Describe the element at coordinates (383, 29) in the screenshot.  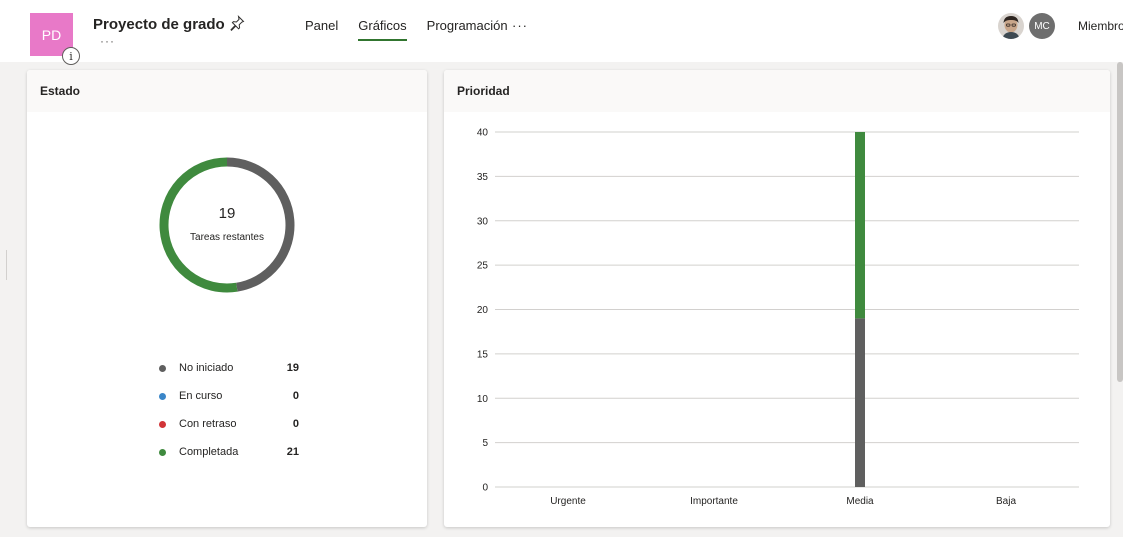
I see `tab-graficos: Gráficos` at that location.